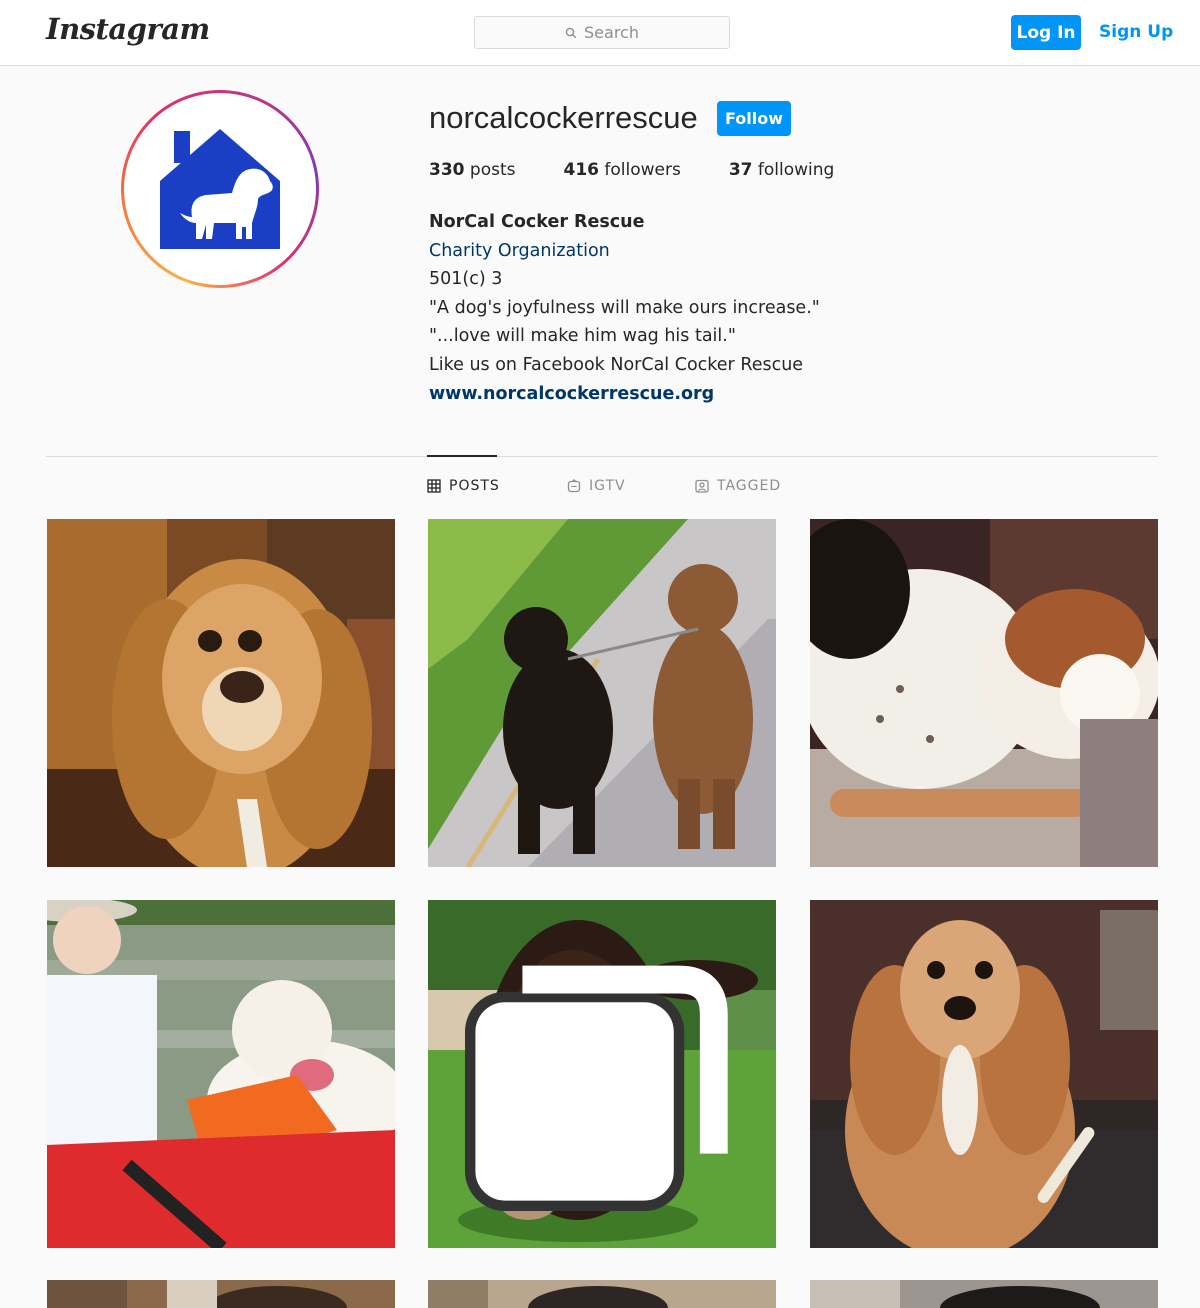 The image size is (1200, 1308). What do you see at coordinates (1136, 32) in the screenshot?
I see `sign-up-link: Sign Up` at bounding box center [1136, 32].